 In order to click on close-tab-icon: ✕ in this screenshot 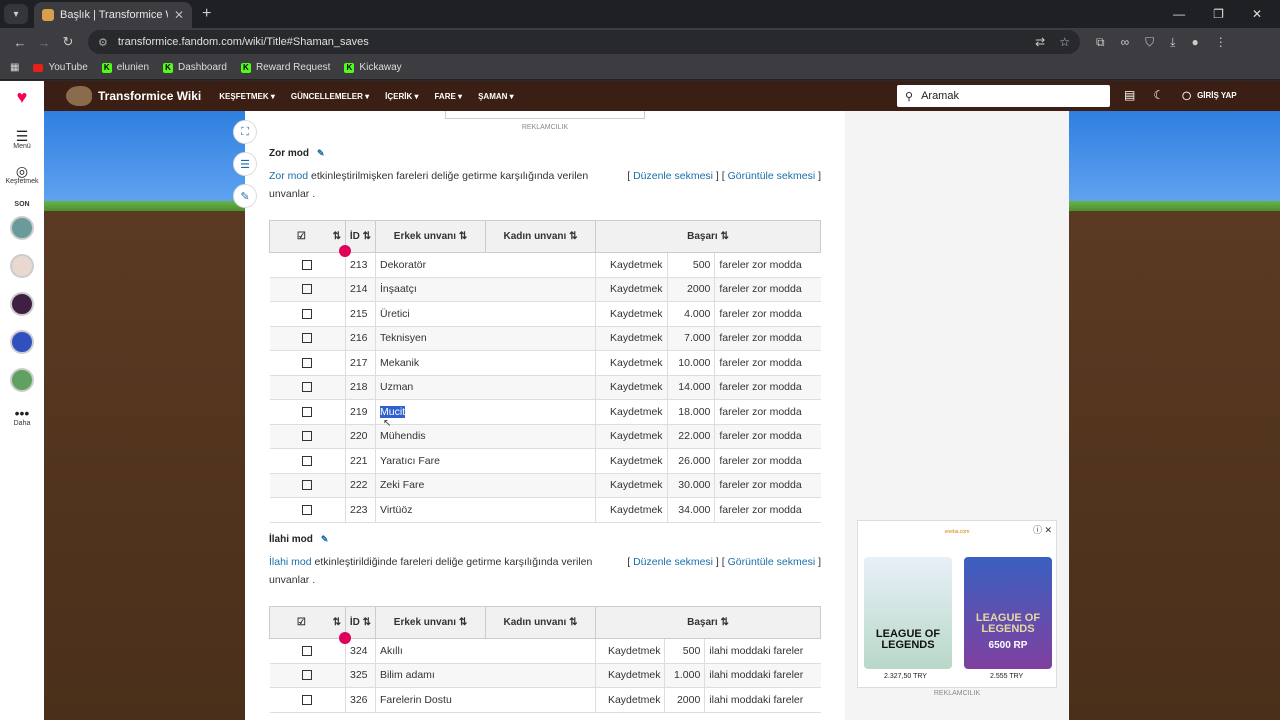, I will do `click(179, 15)`.